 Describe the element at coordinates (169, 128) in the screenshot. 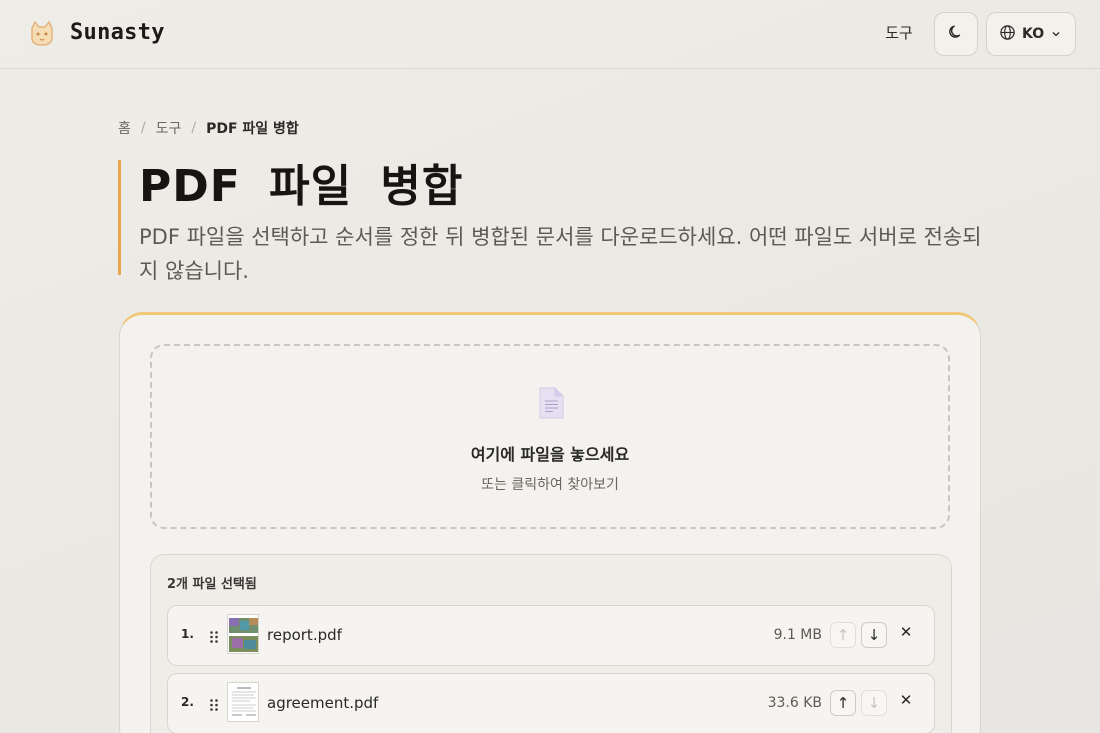

I see `breadcrumb-tools: 도구` at that location.